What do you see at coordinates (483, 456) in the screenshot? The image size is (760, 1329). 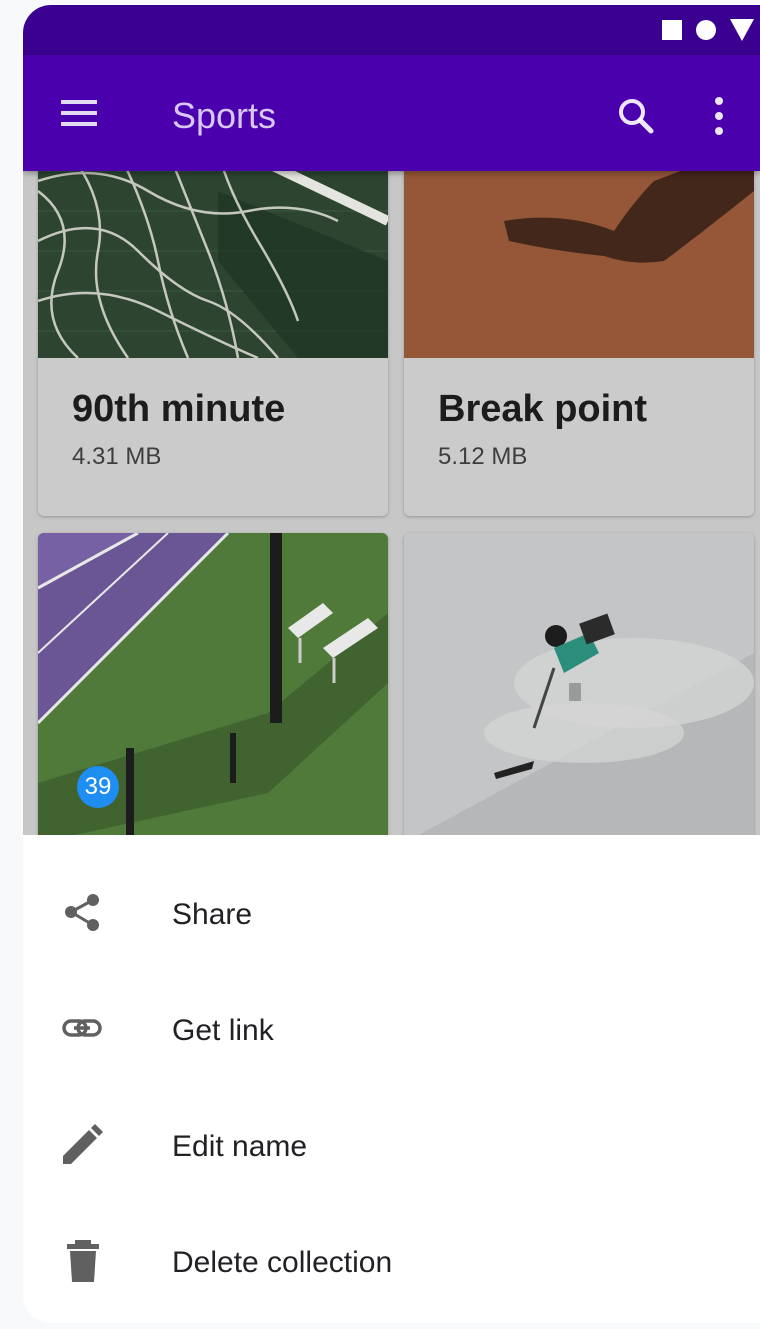 I see `card-size: 5.12 MB` at bounding box center [483, 456].